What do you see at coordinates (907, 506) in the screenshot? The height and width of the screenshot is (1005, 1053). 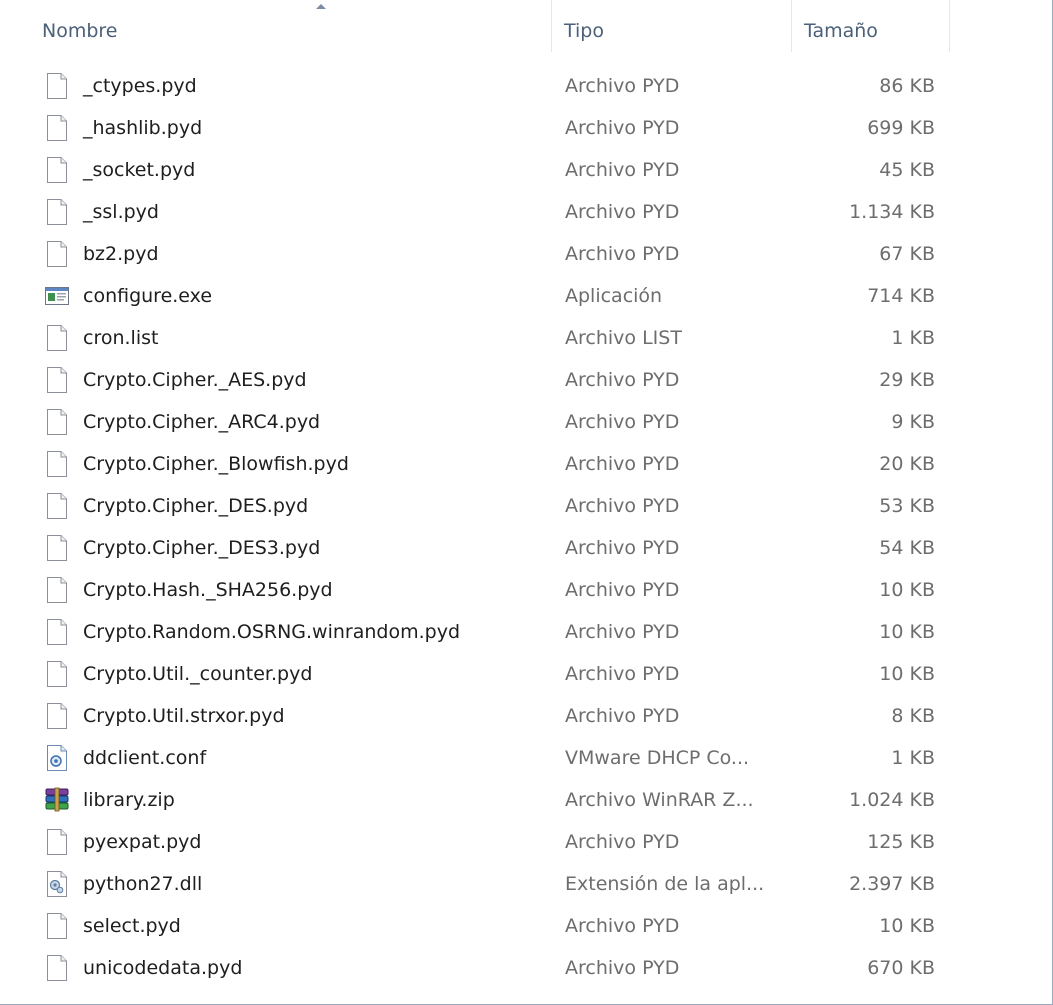 I see `file-size: 53 KB` at bounding box center [907, 506].